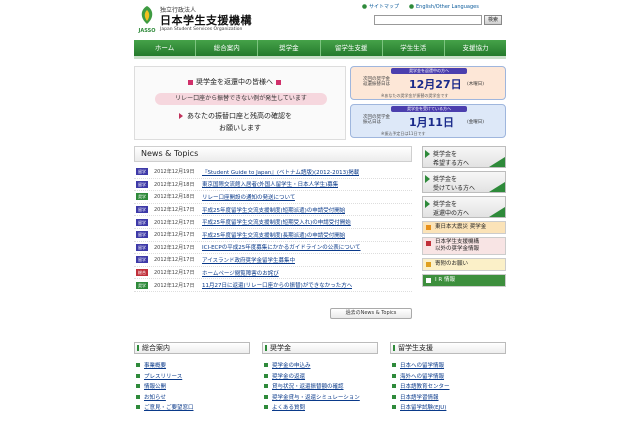 The image size is (640, 426). I want to click on search-button: 検索, so click(493, 20).